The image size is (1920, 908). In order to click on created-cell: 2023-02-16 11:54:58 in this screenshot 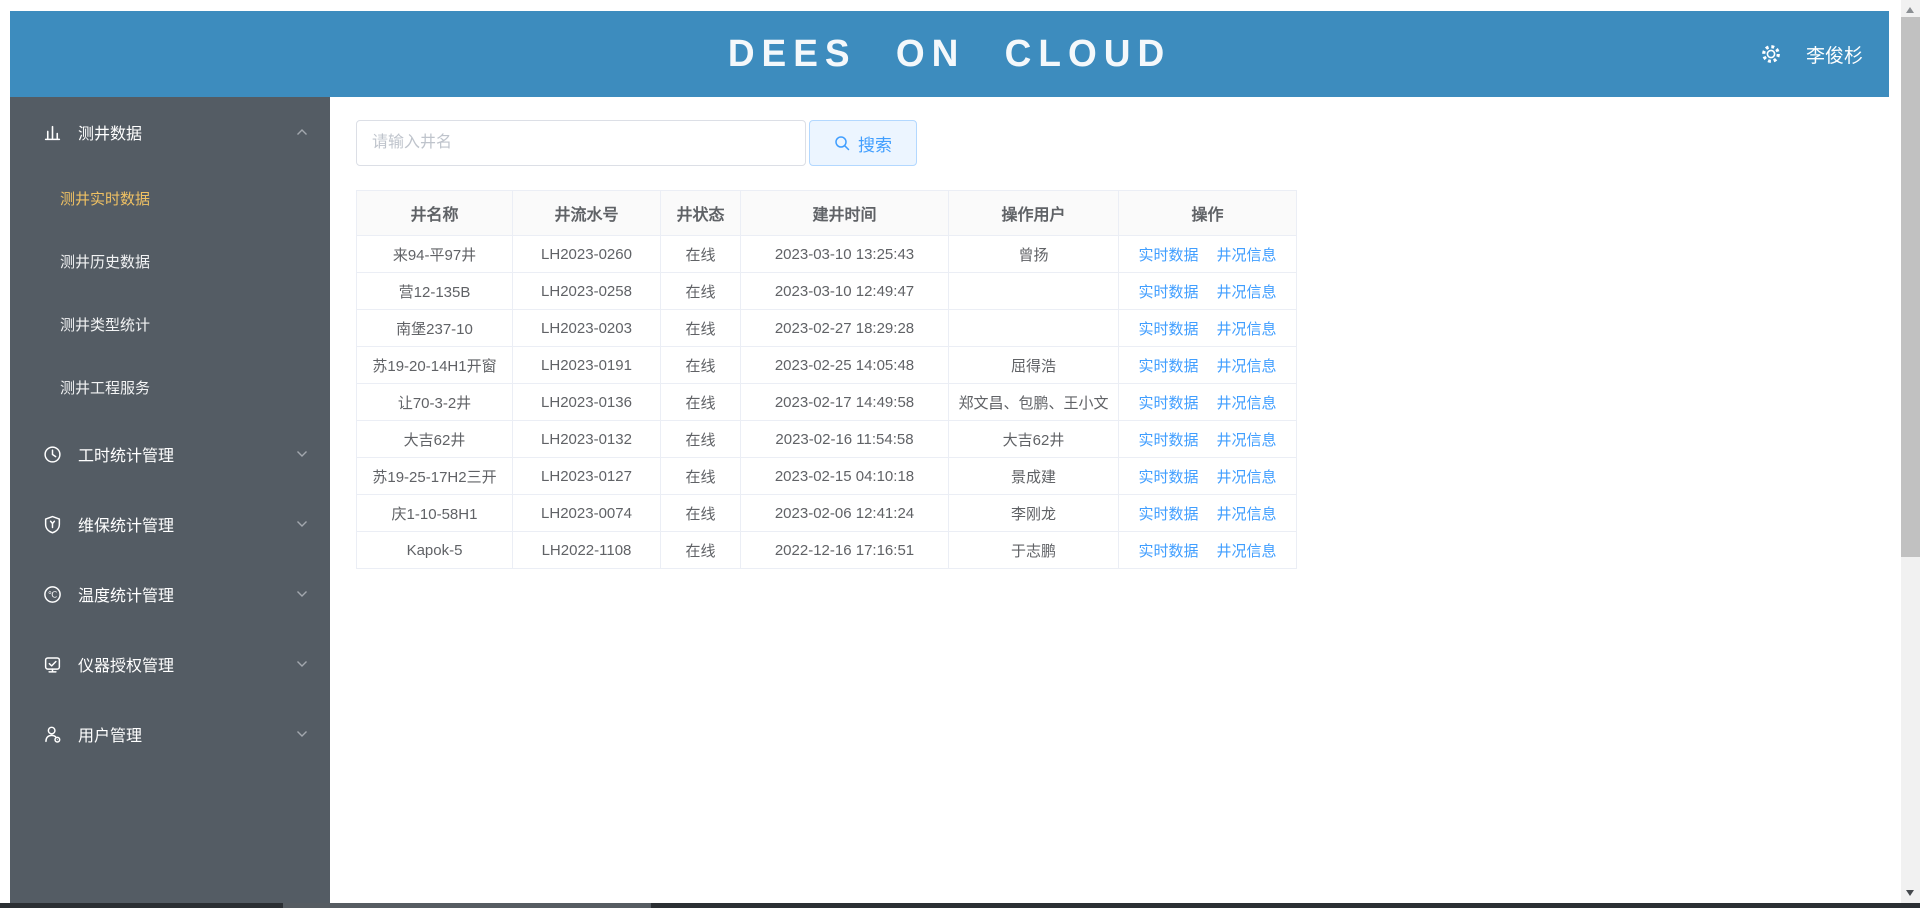, I will do `click(844, 439)`.